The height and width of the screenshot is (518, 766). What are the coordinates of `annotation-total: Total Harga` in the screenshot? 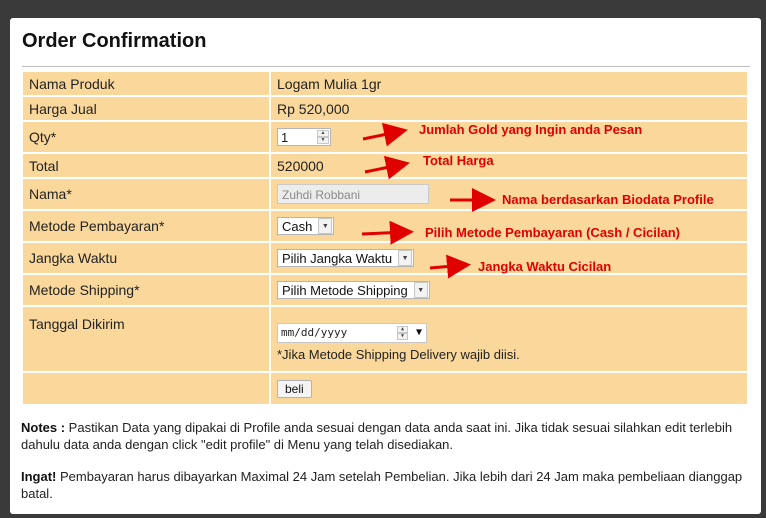 It's located at (458, 160).